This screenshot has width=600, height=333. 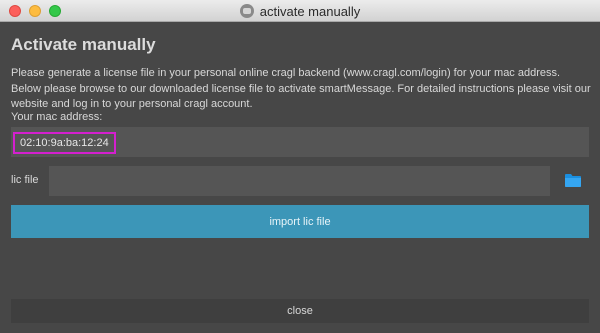 I want to click on lic-file-label: lic file, so click(x=25, y=180).